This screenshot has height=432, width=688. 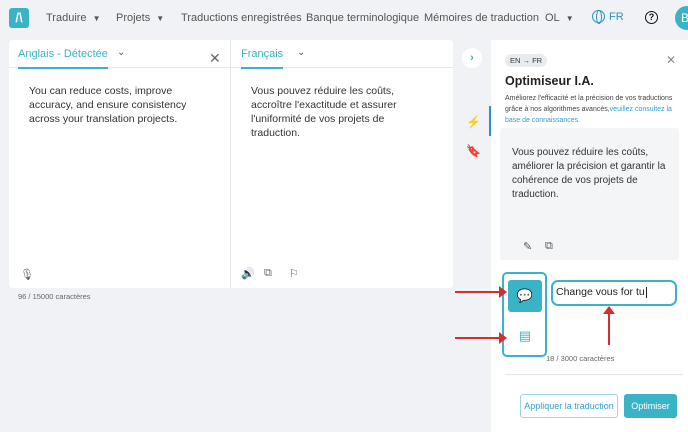 I want to click on nav-projets: Projets ▼, so click(x=140, y=18).